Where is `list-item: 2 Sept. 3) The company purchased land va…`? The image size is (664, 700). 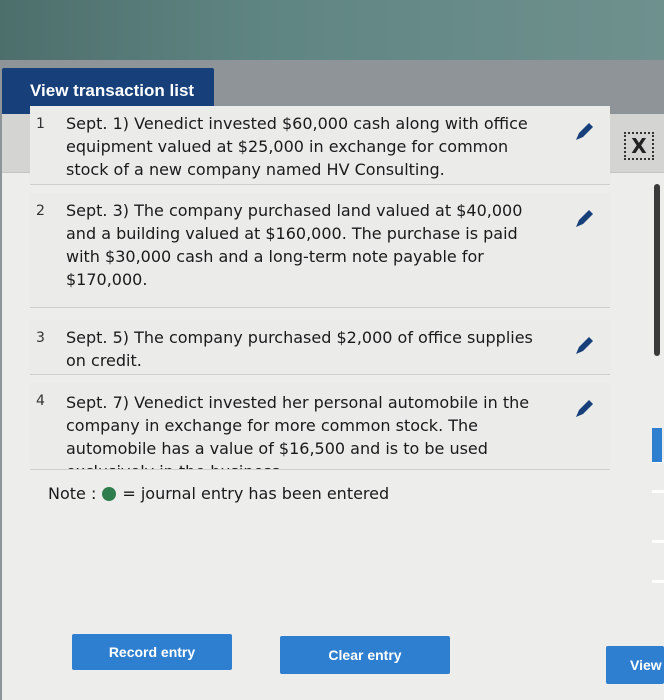 list-item: 2 Sept. 3) The company purchased land va… is located at coordinates (320, 250).